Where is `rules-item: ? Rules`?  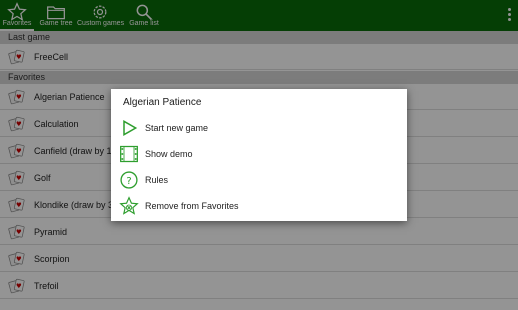 rules-item: ? Rules is located at coordinates (259, 180).